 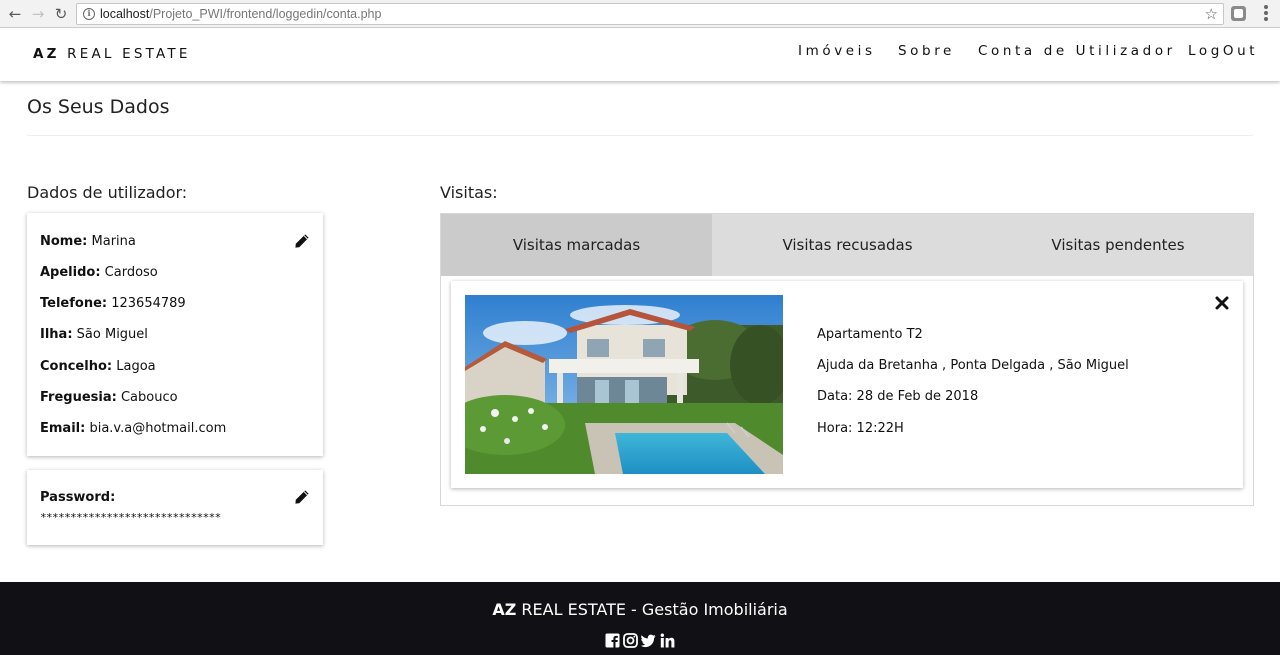 What do you see at coordinates (870, 334) in the screenshot?
I see `visit-title: Apartamento T2` at bounding box center [870, 334].